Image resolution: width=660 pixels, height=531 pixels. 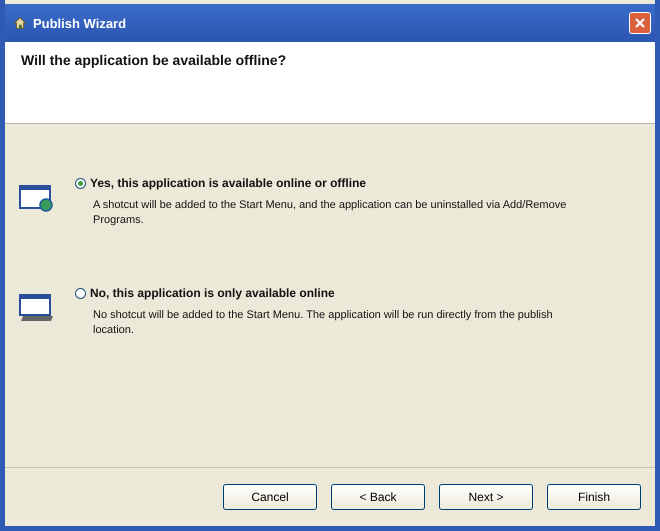 What do you see at coordinates (37, 308) in the screenshot?
I see `laptop-icon` at bounding box center [37, 308].